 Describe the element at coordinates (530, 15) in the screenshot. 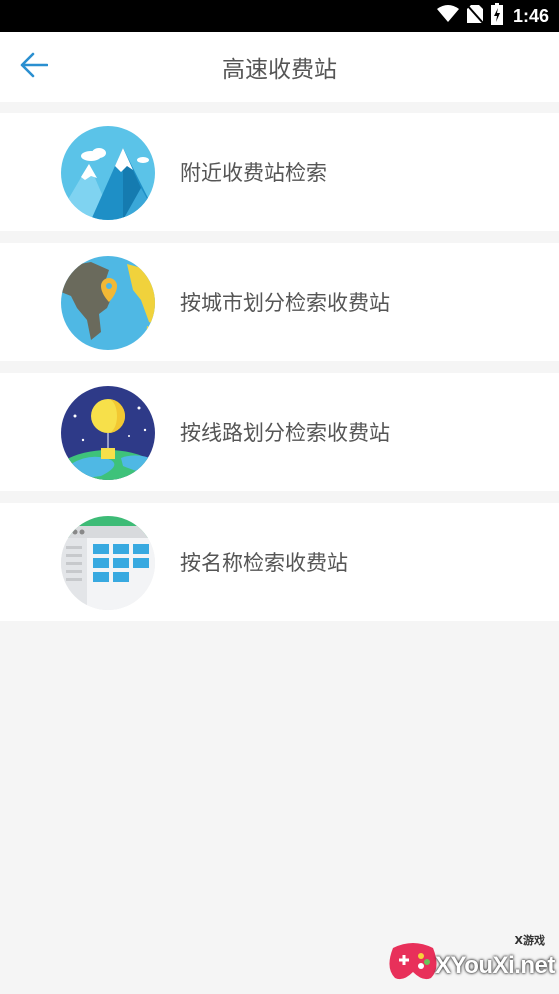

I see `status-time: 1:46` at that location.